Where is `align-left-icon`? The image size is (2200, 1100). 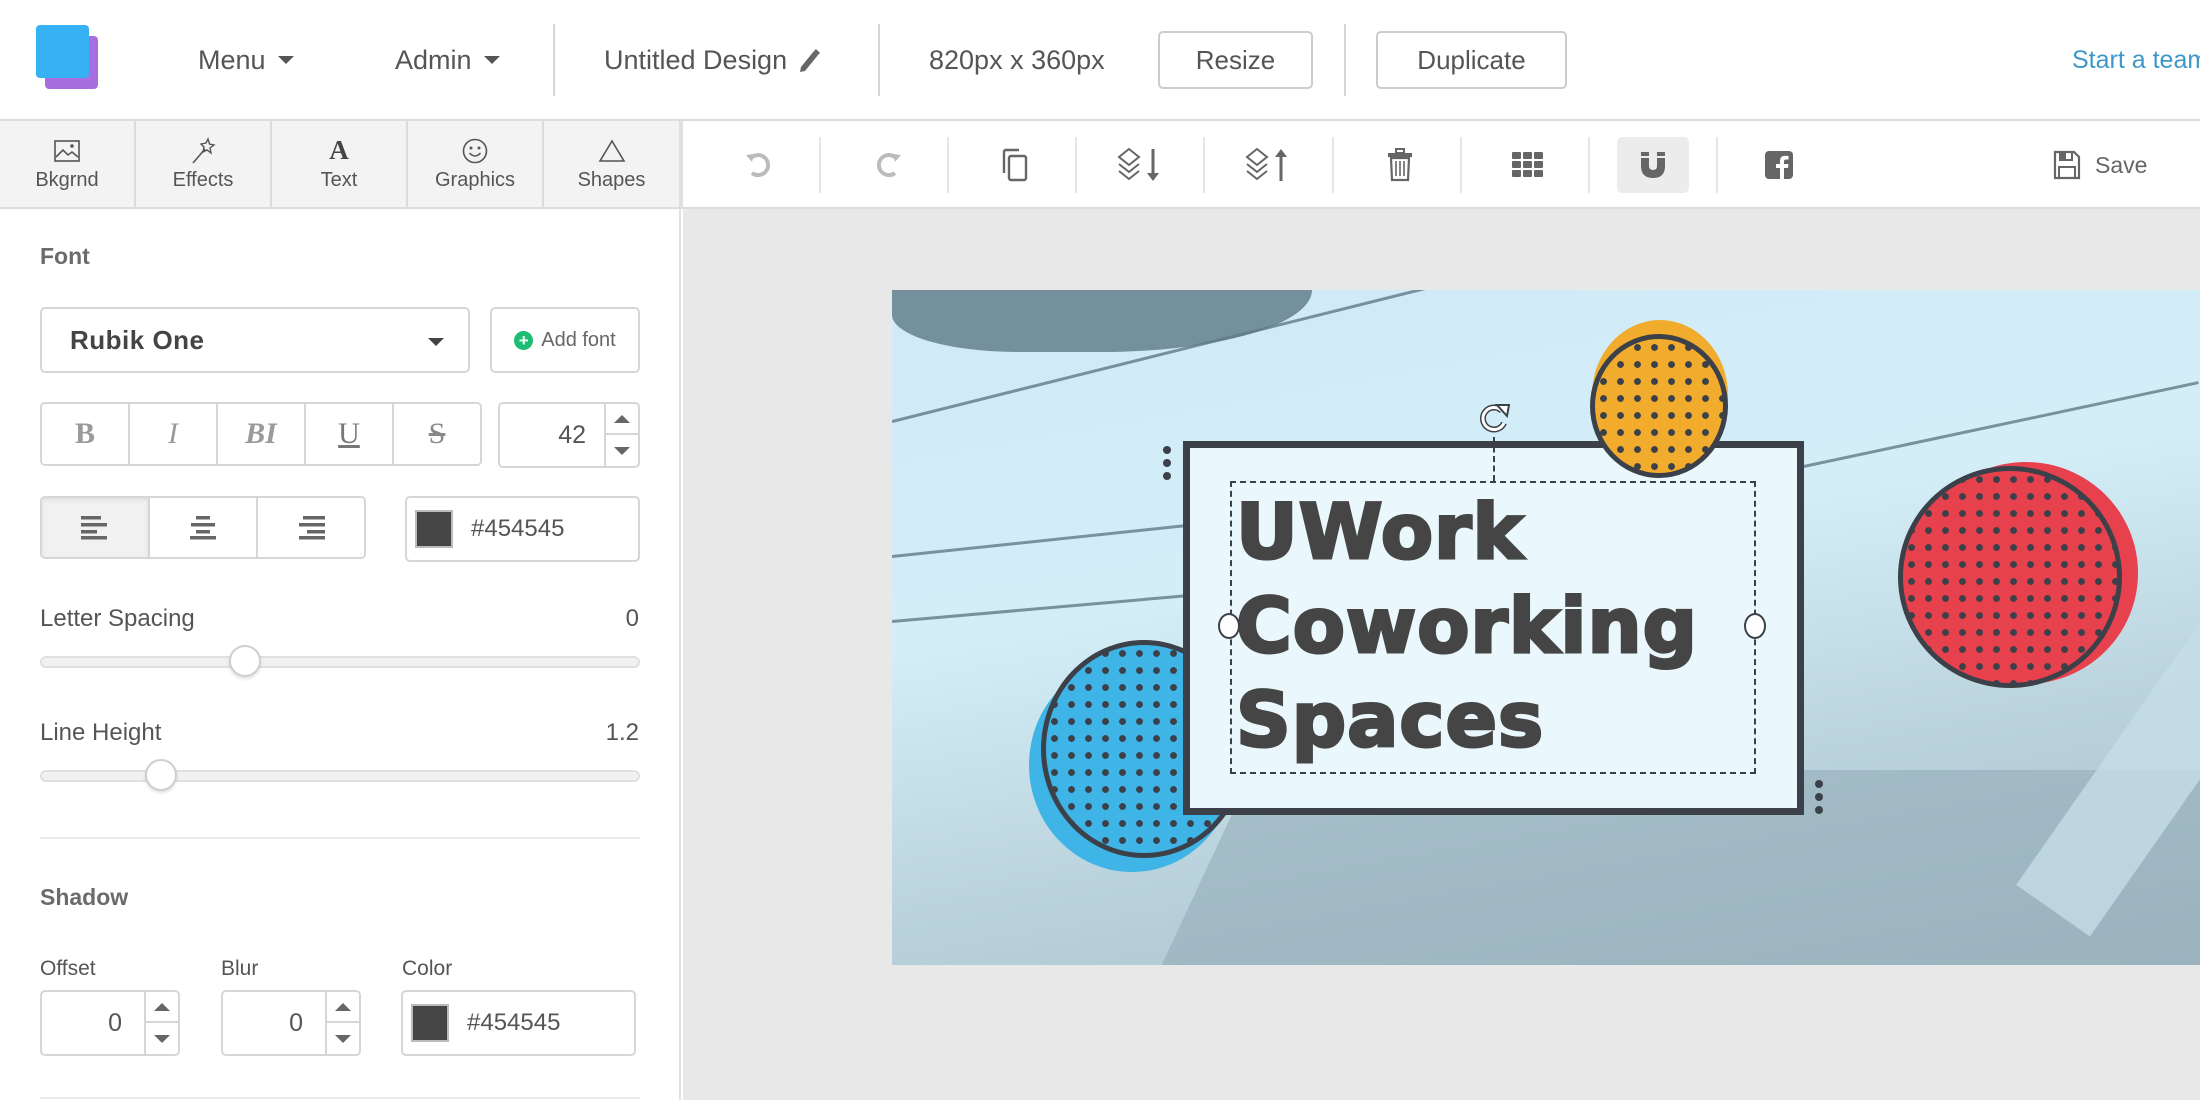 align-left-icon is located at coordinates (94, 527).